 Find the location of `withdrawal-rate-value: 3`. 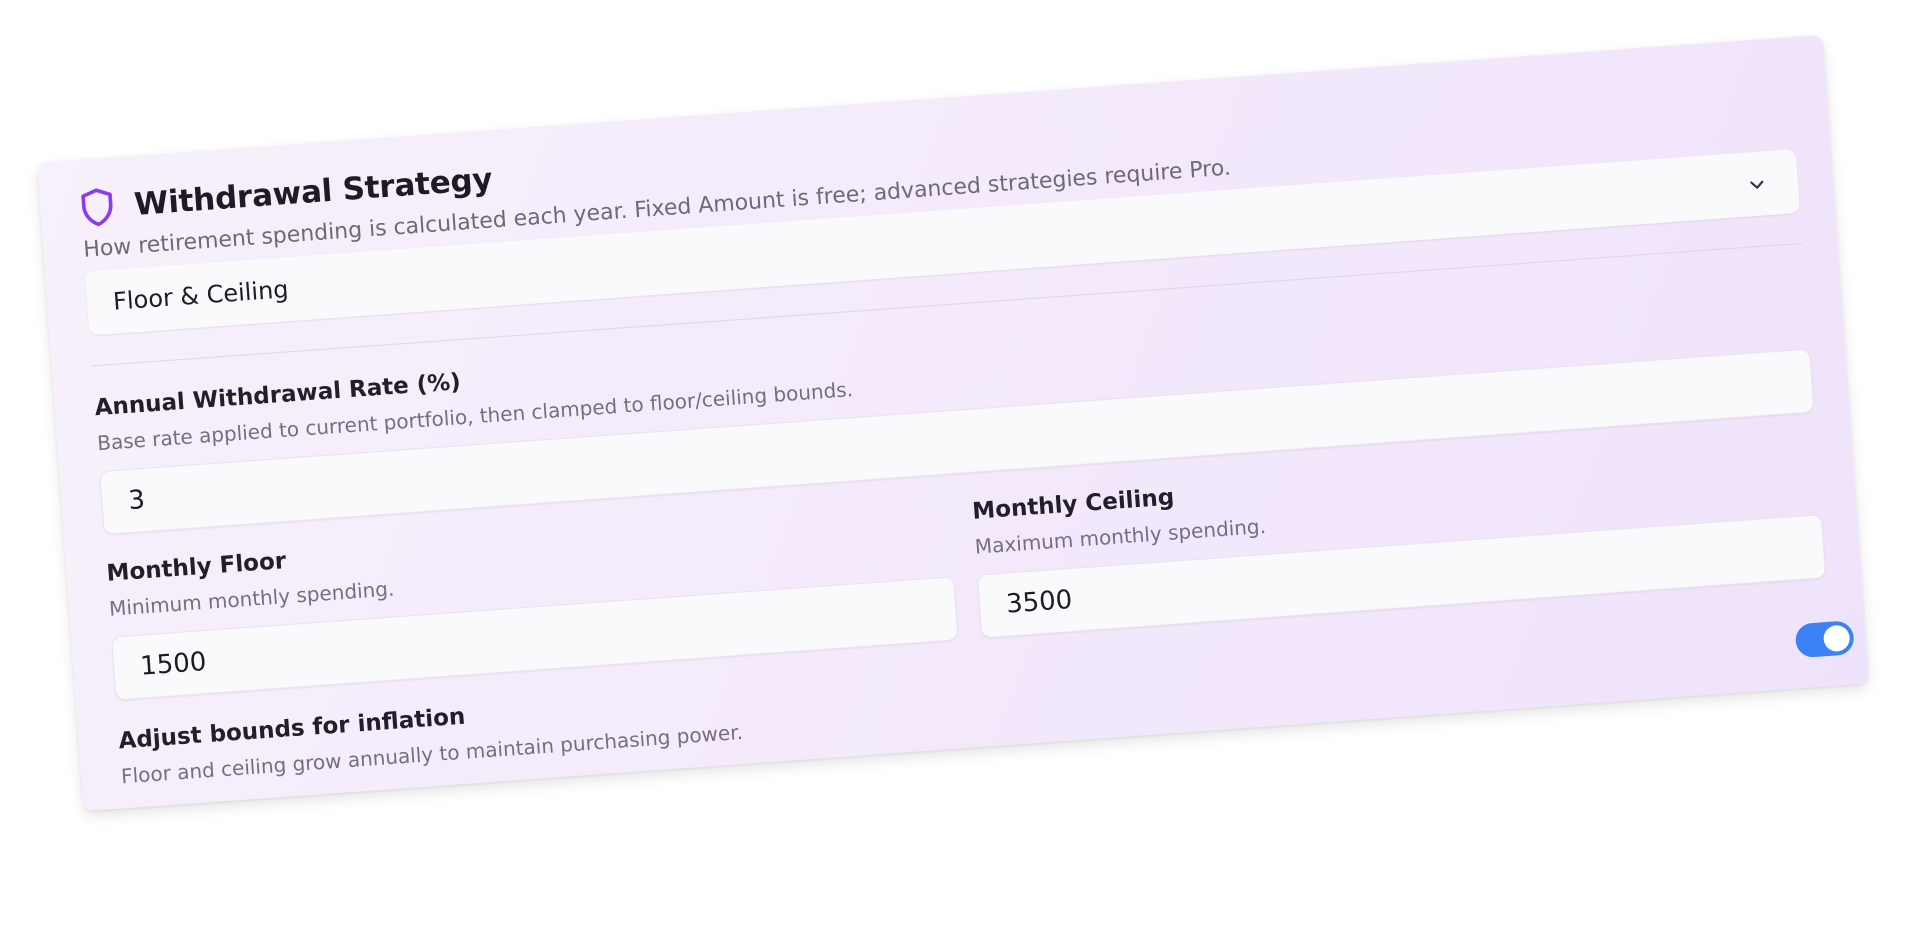

withdrawal-rate-value: 3 is located at coordinates (137, 501).